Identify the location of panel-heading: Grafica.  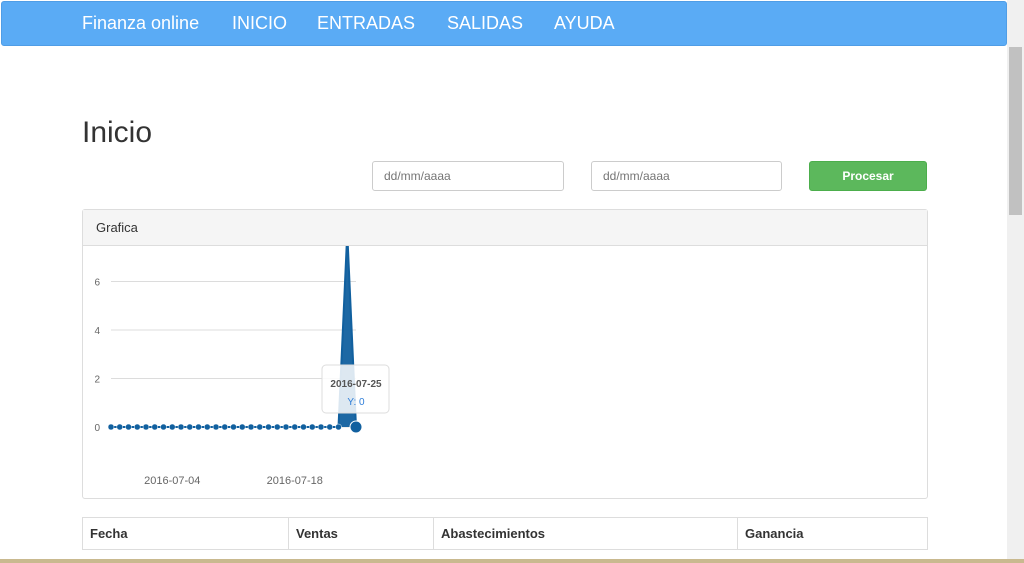
(505, 228).